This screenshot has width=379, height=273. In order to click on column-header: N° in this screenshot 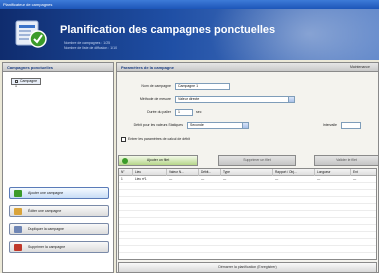, I will do `click(126, 172)`.